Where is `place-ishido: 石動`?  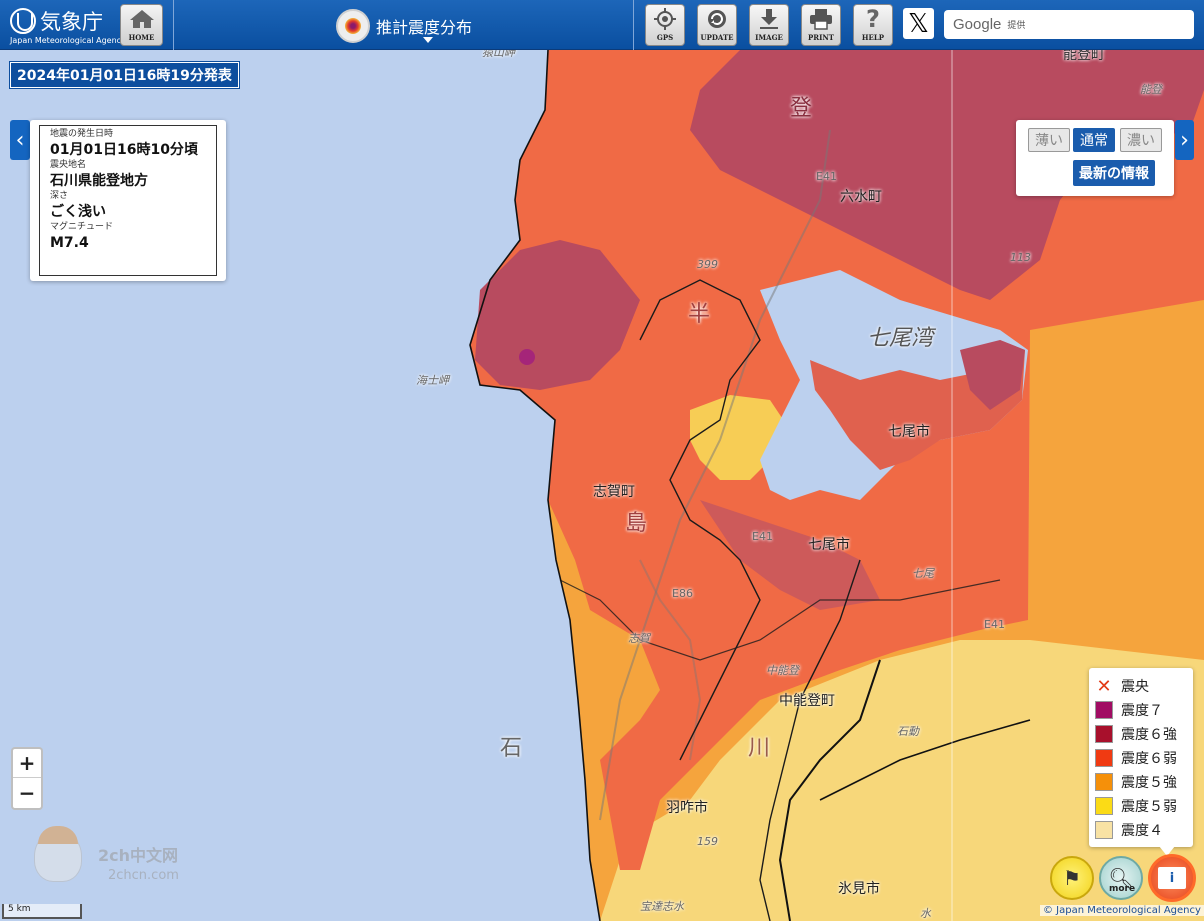
place-ishido: 石動 is located at coordinates (908, 731).